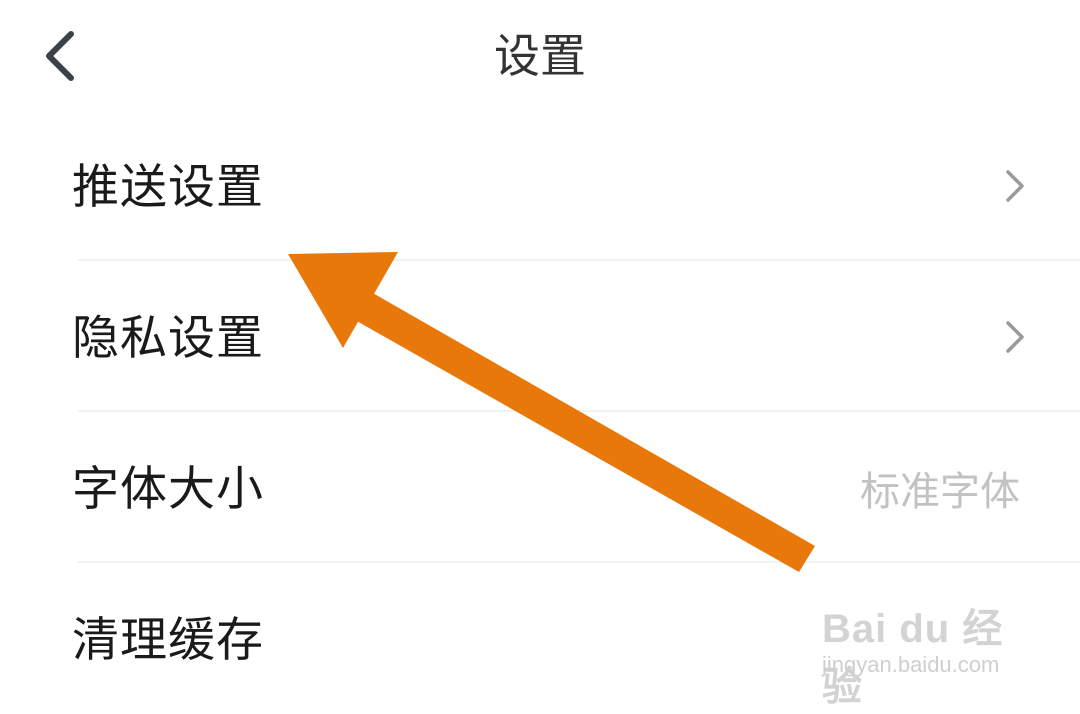  I want to click on settings-item-label: 隐私设置, so click(168, 338).